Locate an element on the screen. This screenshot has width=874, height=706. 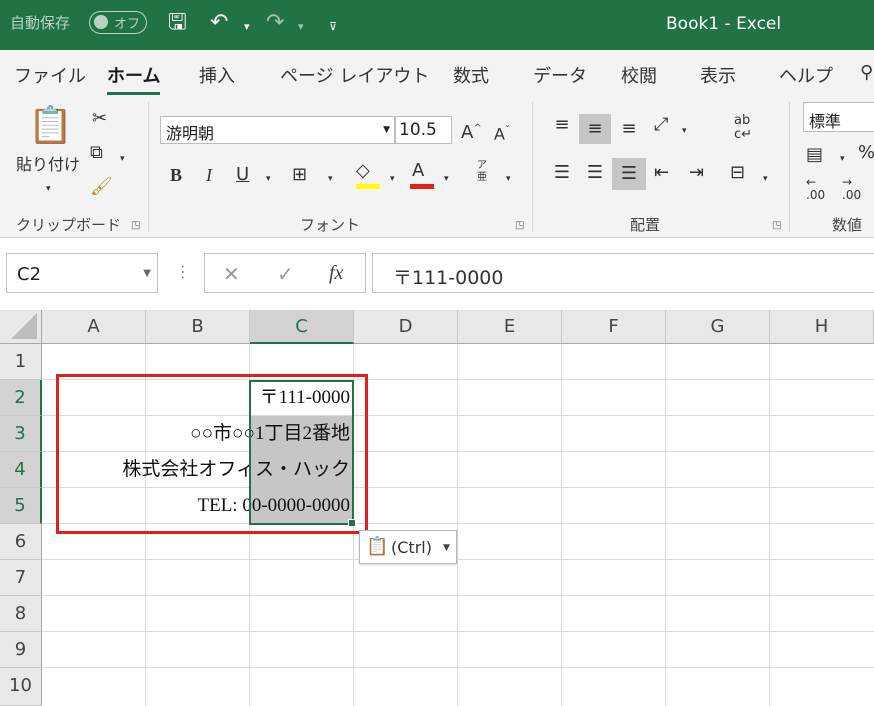
font-name-box: 游明朝 ▼ is located at coordinates (277, 130).